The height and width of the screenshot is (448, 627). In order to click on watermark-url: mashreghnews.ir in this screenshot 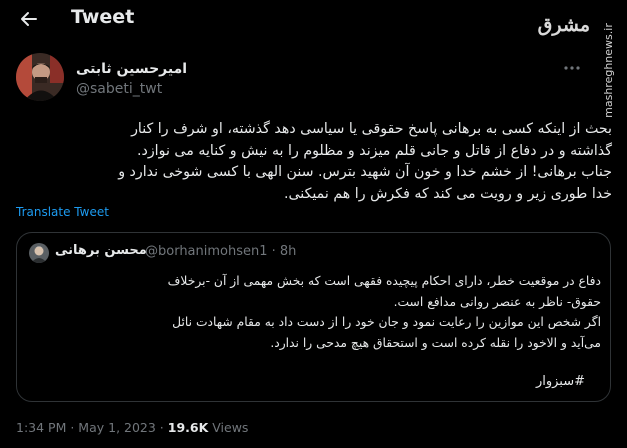, I will do `click(608, 70)`.